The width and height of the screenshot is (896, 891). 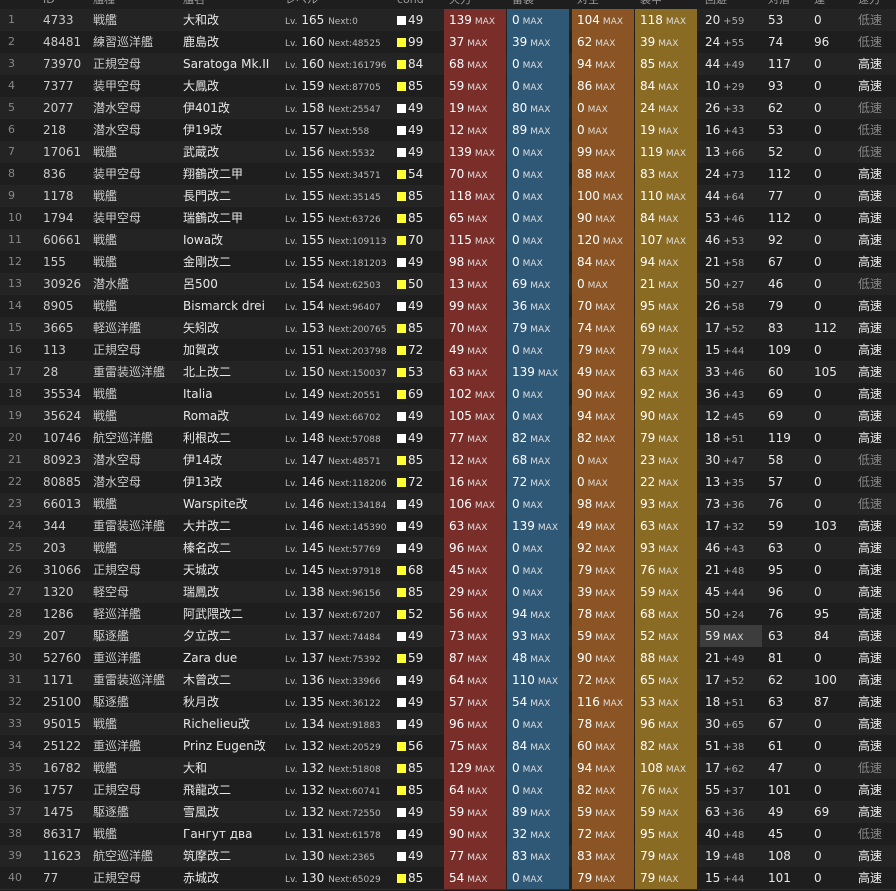 What do you see at coordinates (818, 570) in the screenshot?
I see `luck-value: 0` at bounding box center [818, 570].